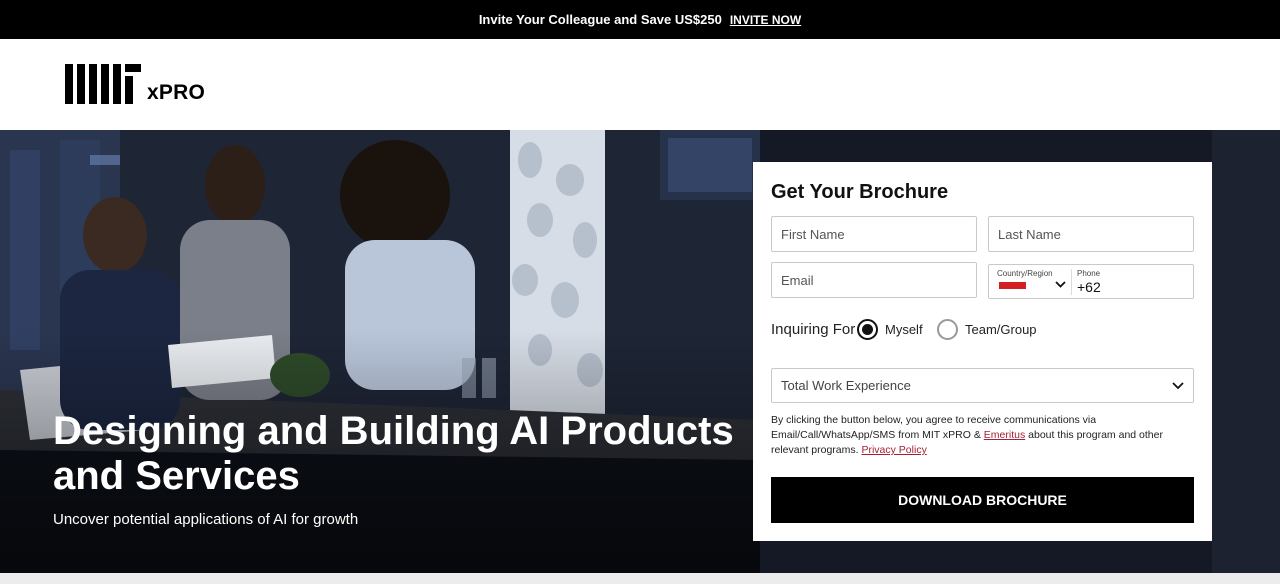 The width and height of the screenshot is (1280, 584). Describe the element at coordinates (874, 234) in the screenshot. I see `first-name-field: First Name` at that location.